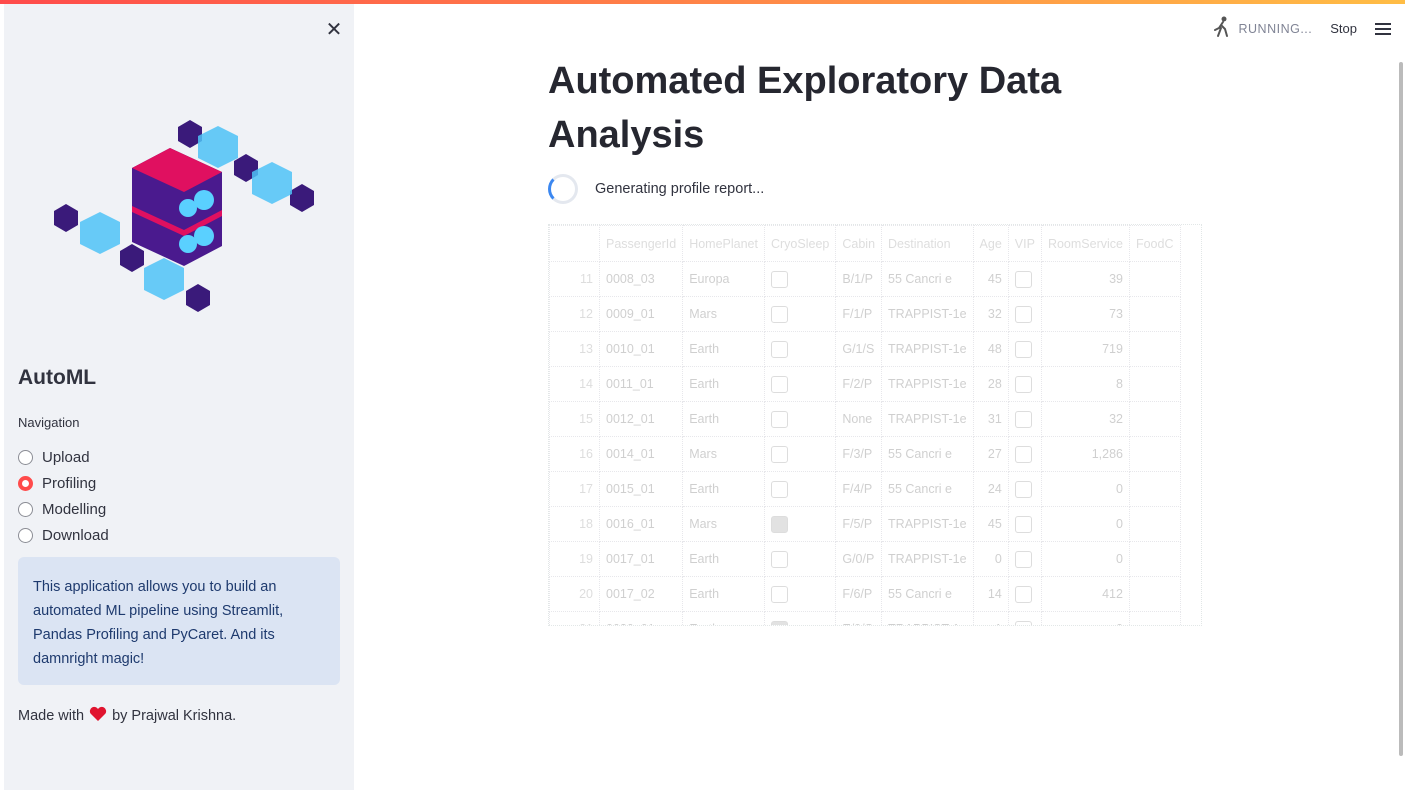 The width and height of the screenshot is (1405, 790). Describe the element at coordinates (927, 243) in the screenshot. I see `column-header: Destination` at that location.